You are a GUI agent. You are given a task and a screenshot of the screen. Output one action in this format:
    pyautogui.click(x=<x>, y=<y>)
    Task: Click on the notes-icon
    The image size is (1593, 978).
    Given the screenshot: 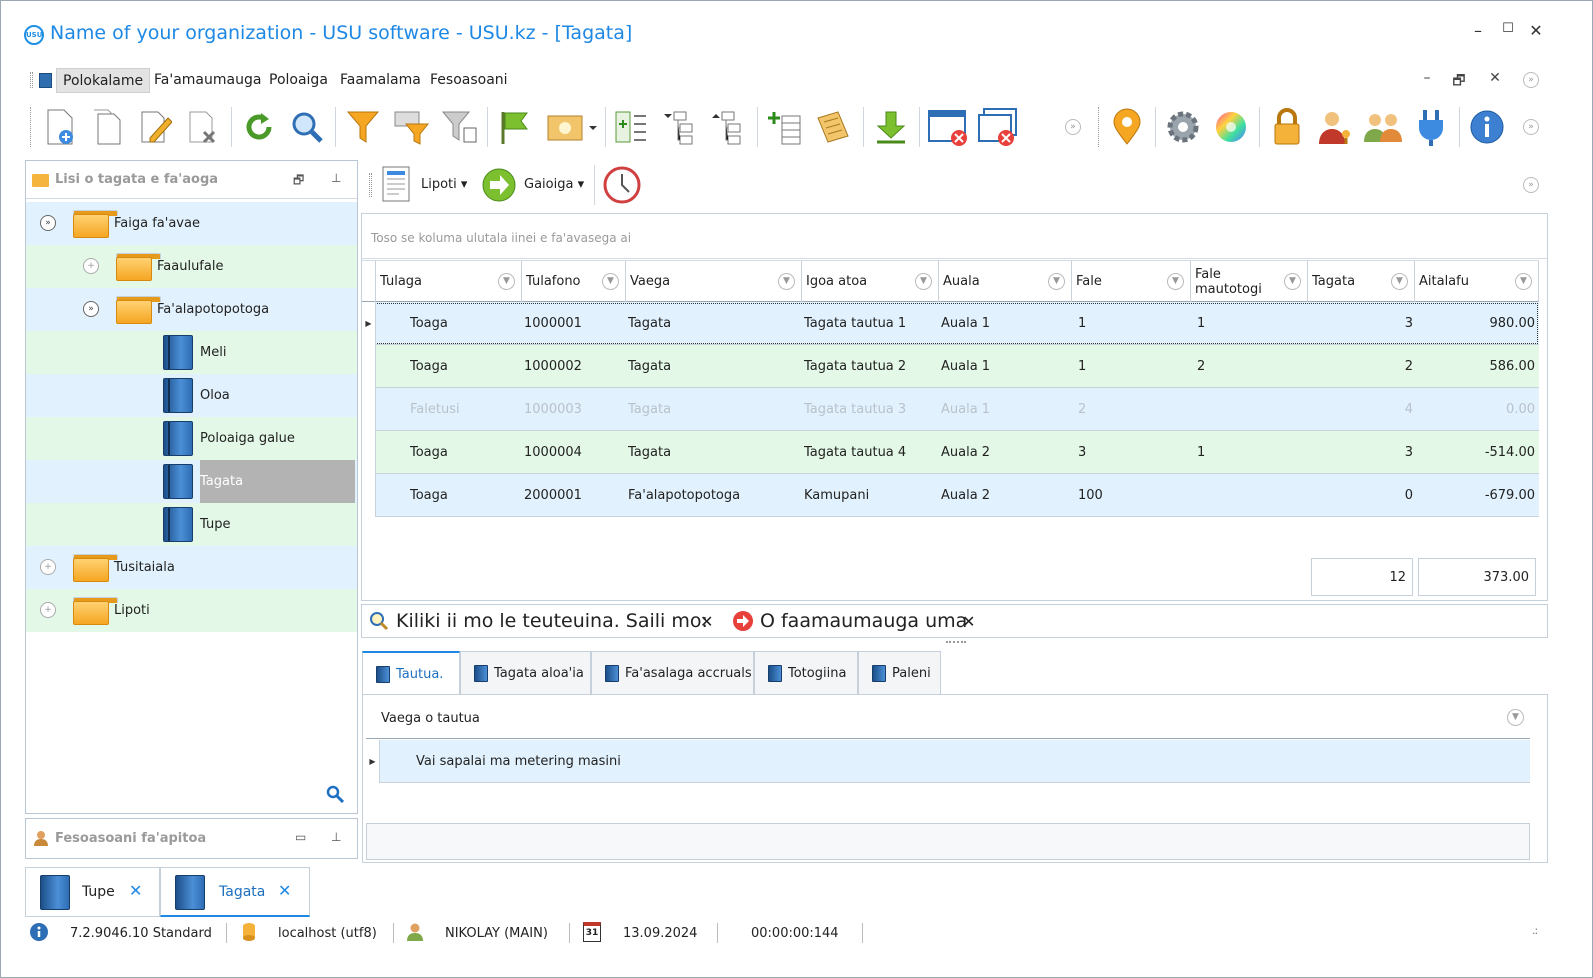 What is the action you would take?
    pyautogui.click(x=833, y=127)
    